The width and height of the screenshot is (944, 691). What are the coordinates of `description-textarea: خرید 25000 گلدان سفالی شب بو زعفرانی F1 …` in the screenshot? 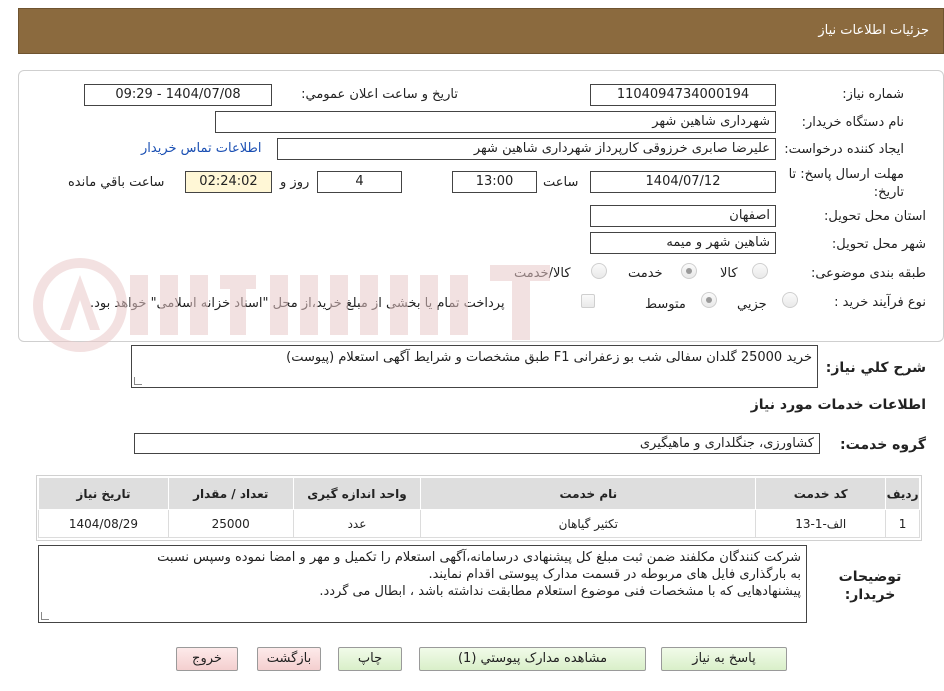 It's located at (474, 366).